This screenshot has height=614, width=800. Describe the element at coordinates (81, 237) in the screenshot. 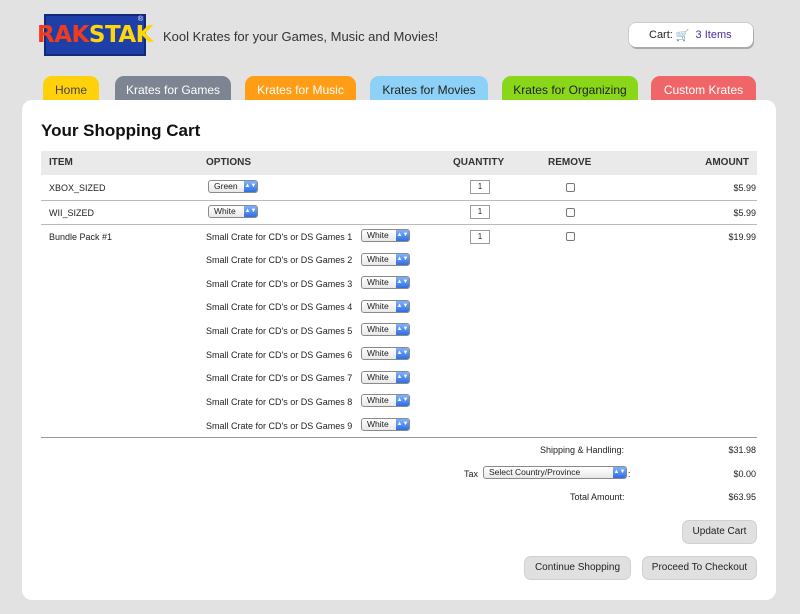

I see `item-name: Bundle Pack #1` at that location.